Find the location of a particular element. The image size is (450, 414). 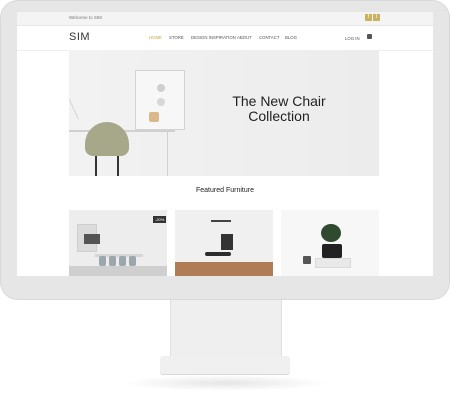

top-bar: Welcome to SIM f t is located at coordinates (225, 19).